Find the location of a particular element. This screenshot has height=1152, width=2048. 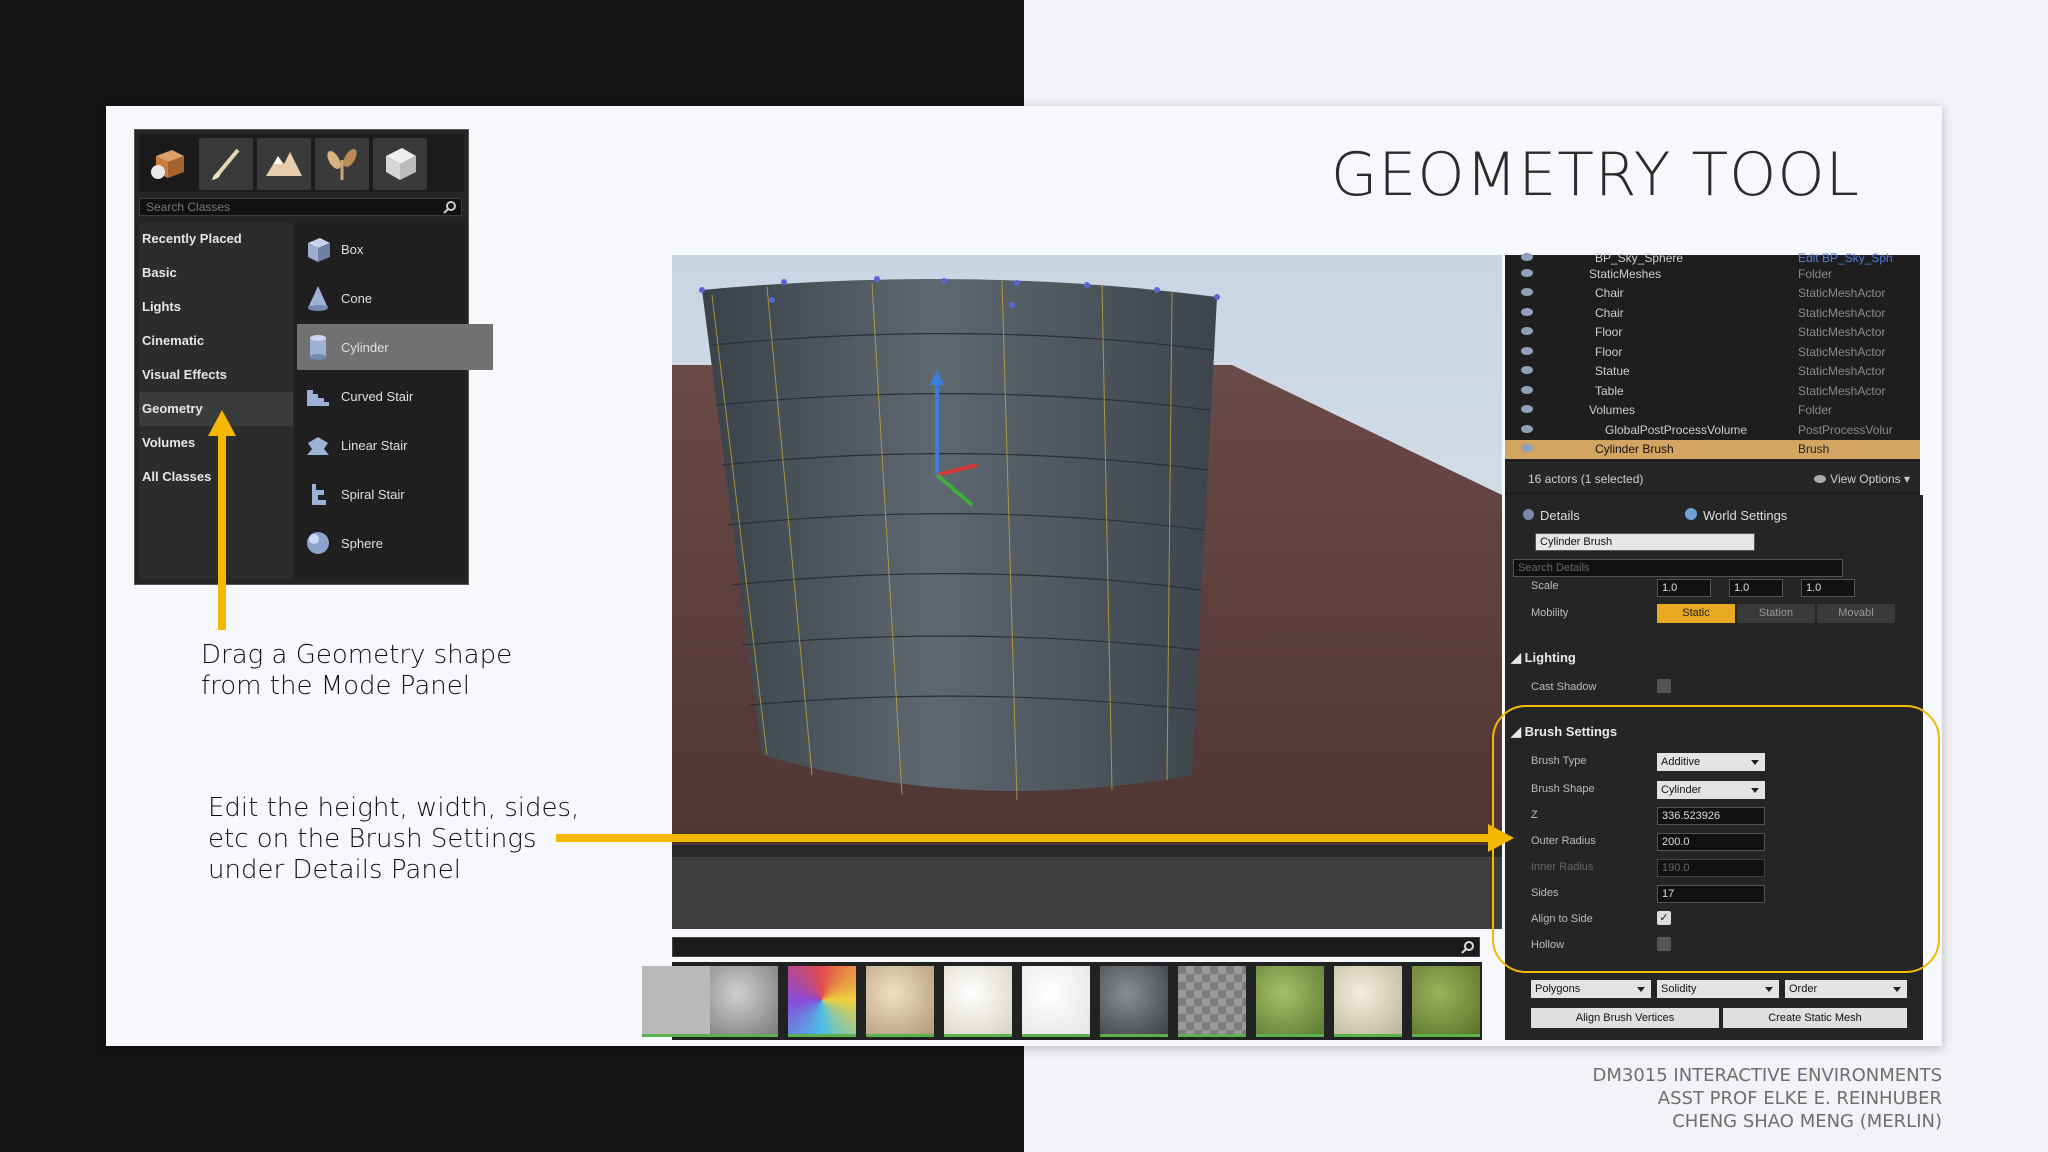

lighting-section-header: ◢ Lighting is located at coordinates (1543, 658).